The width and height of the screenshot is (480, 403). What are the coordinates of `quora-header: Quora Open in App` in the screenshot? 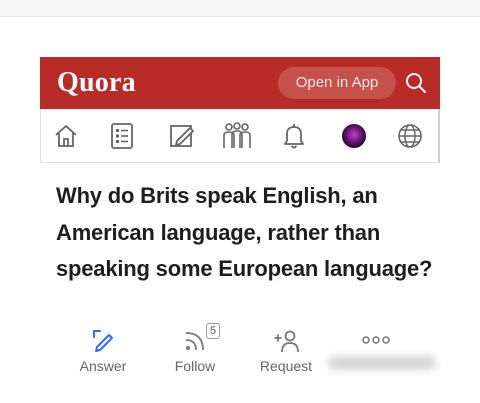 It's located at (240, 83).